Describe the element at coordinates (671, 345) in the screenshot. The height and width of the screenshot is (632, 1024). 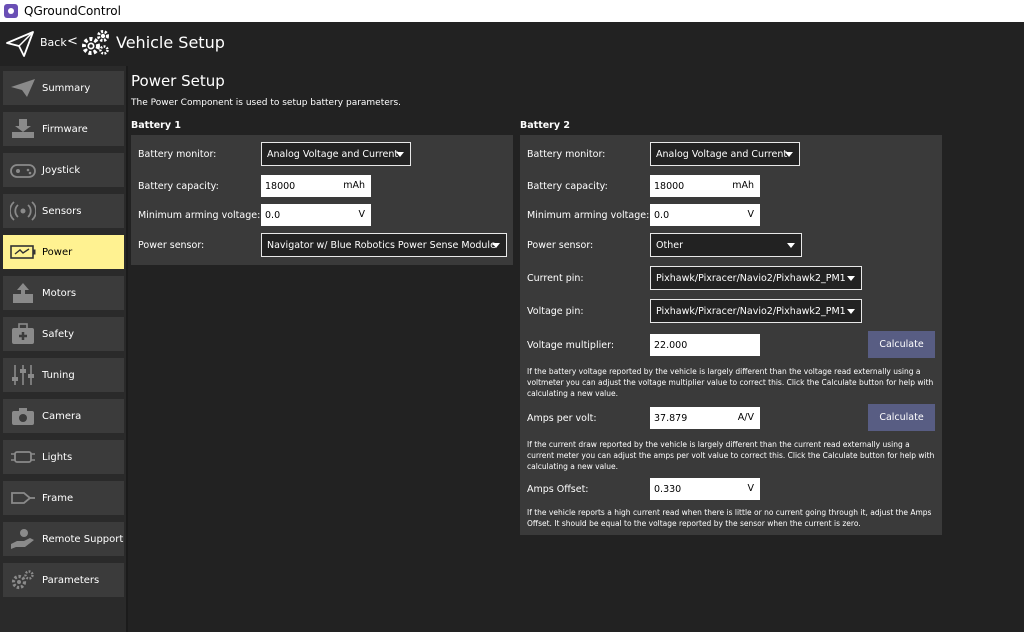
I see `battery2-voltage-mult-value: 22.000` at that location.